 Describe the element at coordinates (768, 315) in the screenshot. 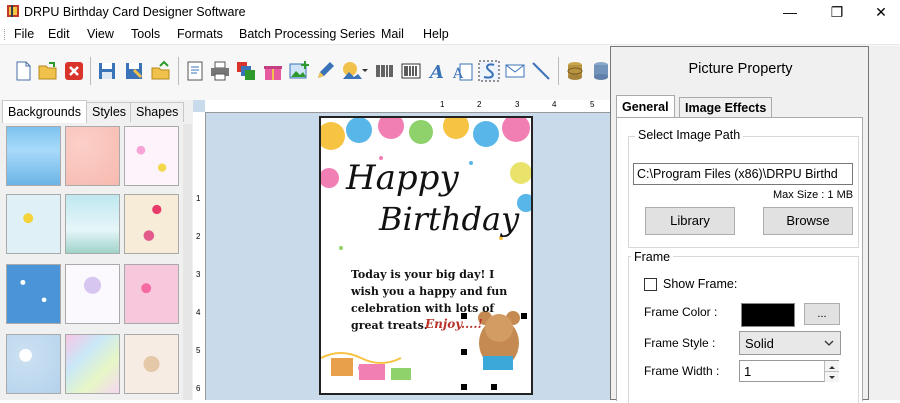

I see `frame-color-swatch` at that location.